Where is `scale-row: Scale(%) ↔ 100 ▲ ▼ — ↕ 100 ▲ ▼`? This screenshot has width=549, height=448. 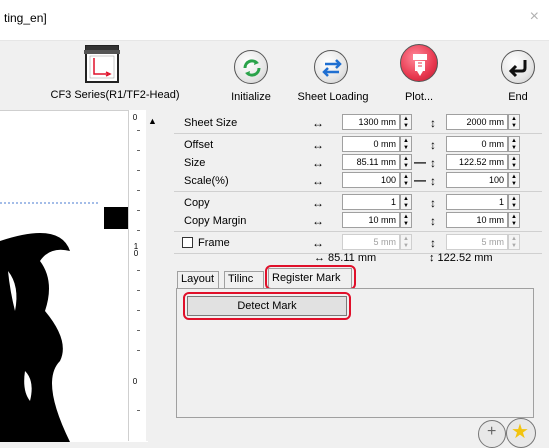
scale-row: Scale(%) ↔ 100 ▲ ▼ — ↕ 100 ▲ ▼ is located at coordinates (358, 181).